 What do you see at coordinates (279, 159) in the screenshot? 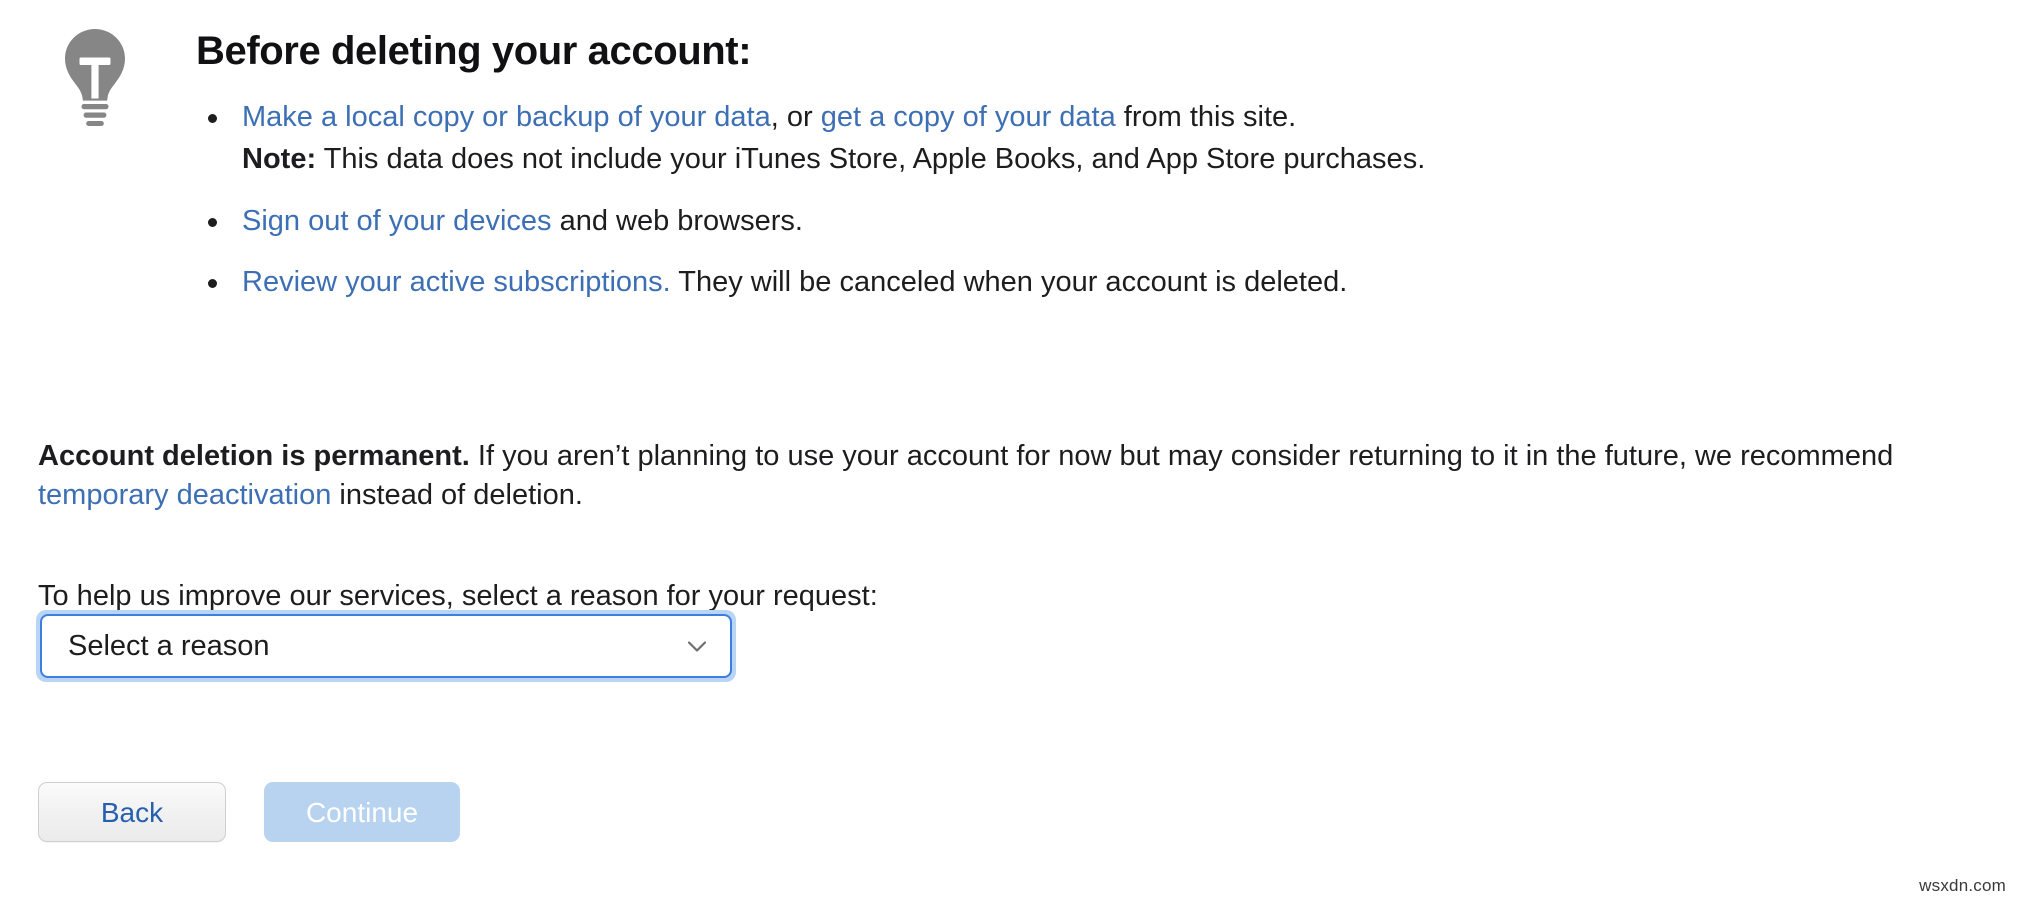
I see `note-label: Note:` at bounding box center [279, 159].